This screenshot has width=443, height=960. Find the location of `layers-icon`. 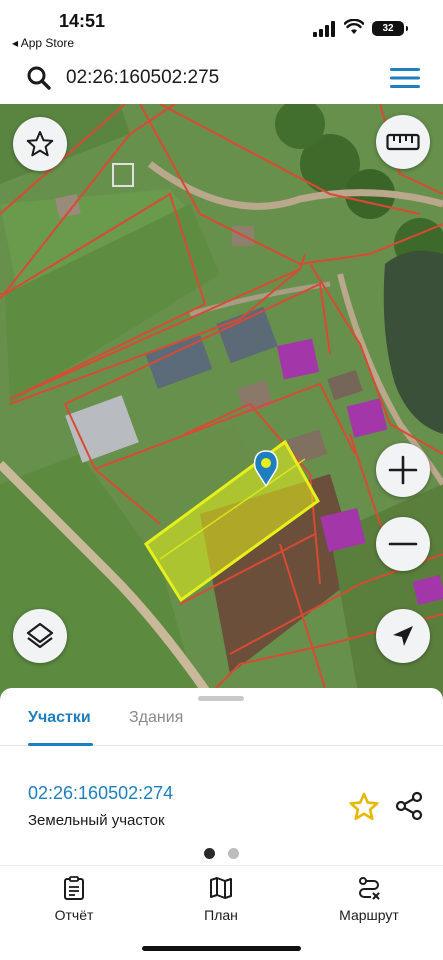

layers-icon is located at coordinates (40, 635).